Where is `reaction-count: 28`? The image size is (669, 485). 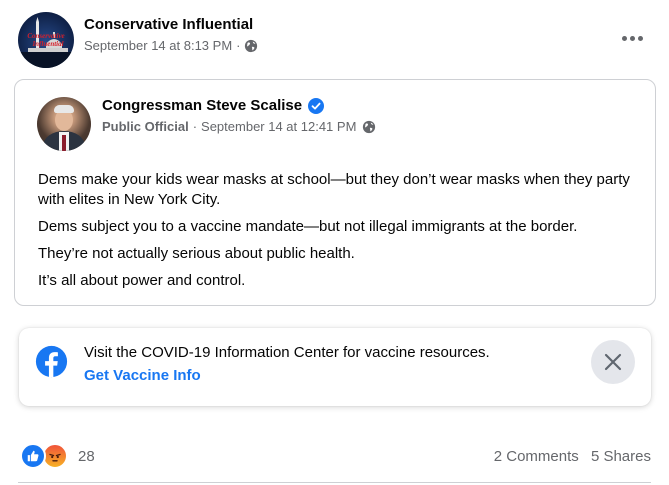 reaction-count: 28 is located at coordinates (86, 456).